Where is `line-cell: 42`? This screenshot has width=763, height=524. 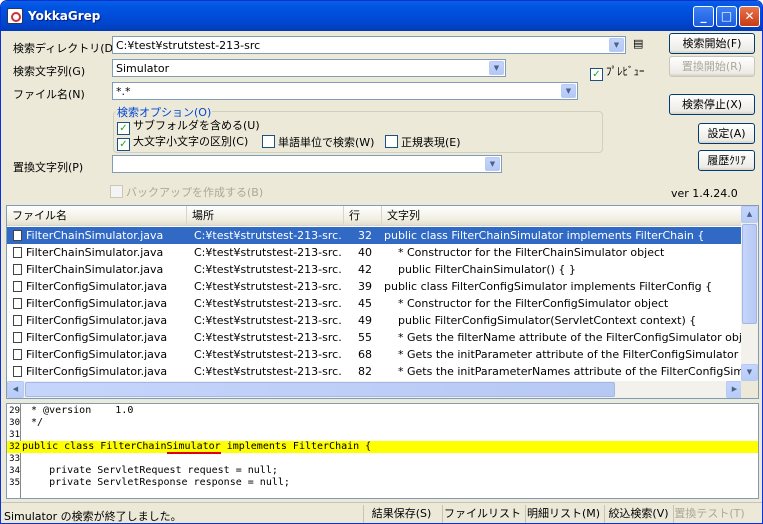
line-cell: 42 is located at coordinates (365, 269).